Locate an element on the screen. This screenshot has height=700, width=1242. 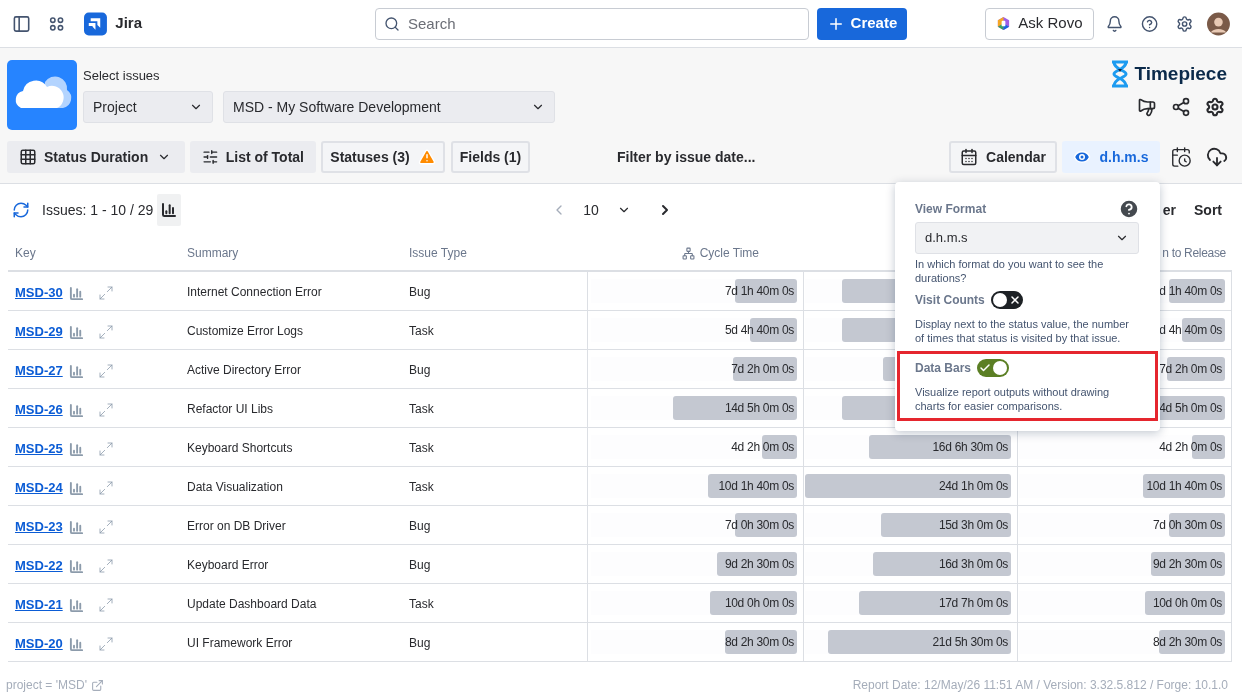
app-switcher-icon is located at coordinates (57, 23).